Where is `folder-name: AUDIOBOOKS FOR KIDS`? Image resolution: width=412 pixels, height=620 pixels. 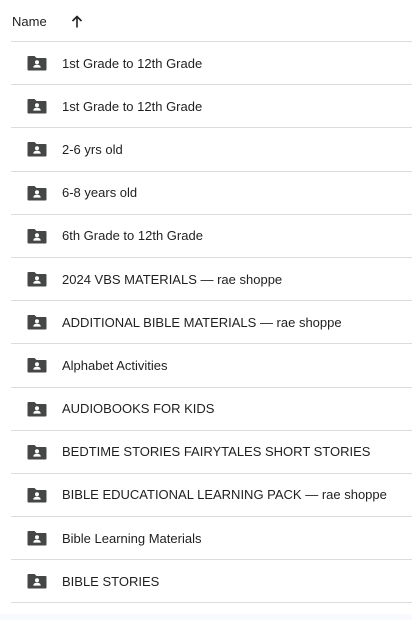
folder-name: AUDIOBOOKS FOR KIDS is located at coordinates (138, 409).